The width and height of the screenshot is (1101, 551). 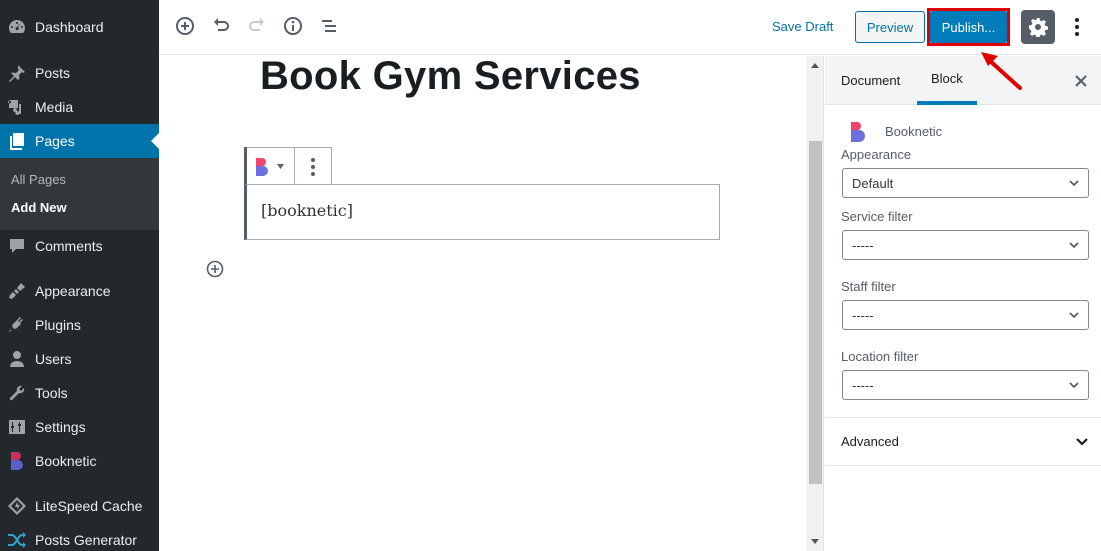 What do you see at coordinates (79, 73) in the screenshot?
I see `menu-item-posts: Posts` at bounding box center [79, 73].